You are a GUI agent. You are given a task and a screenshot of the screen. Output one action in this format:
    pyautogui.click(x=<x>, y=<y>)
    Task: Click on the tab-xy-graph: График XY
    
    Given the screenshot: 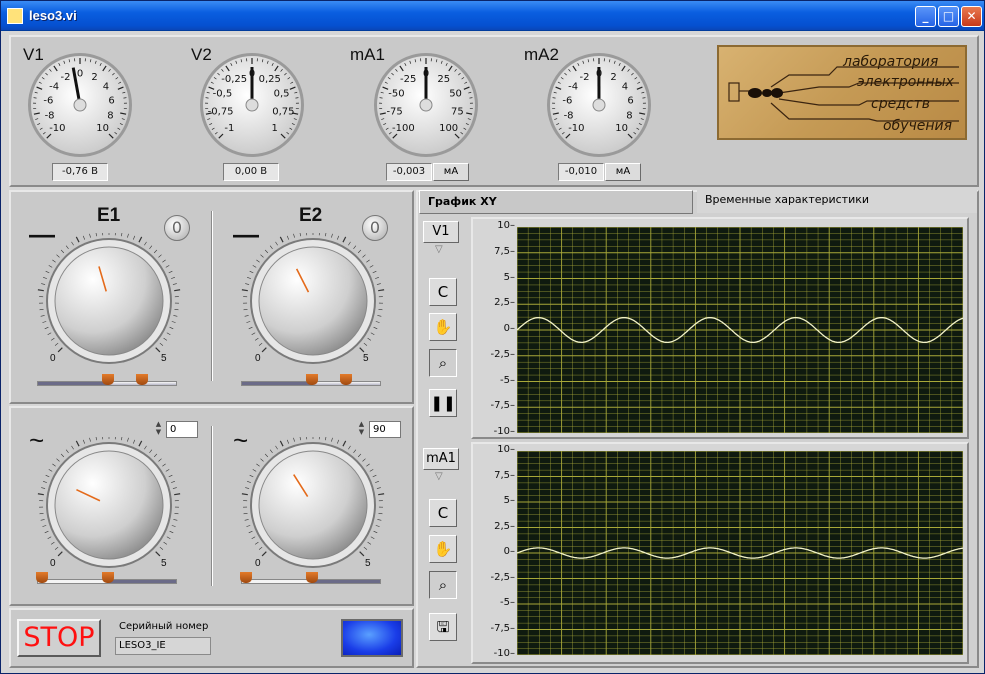 What is the action you would take?
    pyautogui.click(x=556, y=202)
    